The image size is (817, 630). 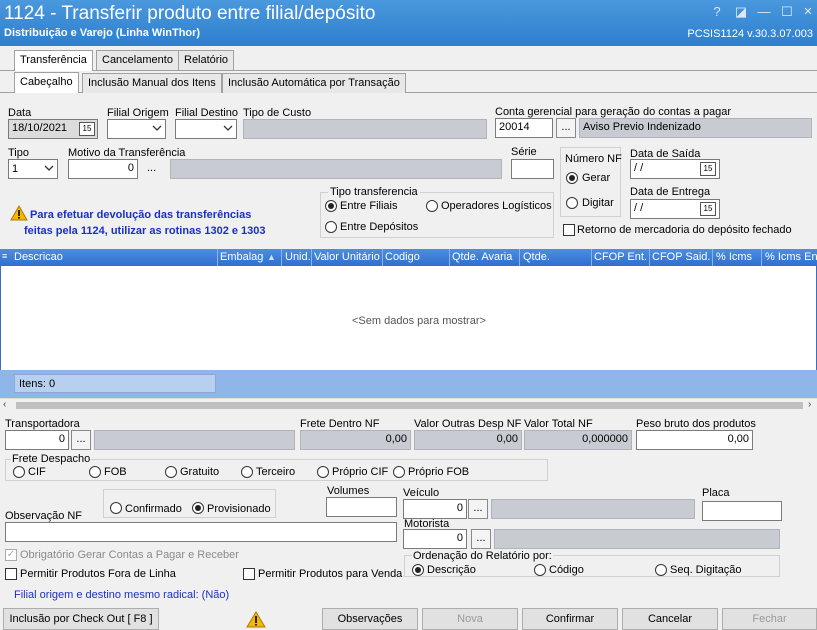 What do you see at coordinates (408, 384) in the screenshot?
I see `grid-footer: Itens: 0` at bounding box center [408, 384].